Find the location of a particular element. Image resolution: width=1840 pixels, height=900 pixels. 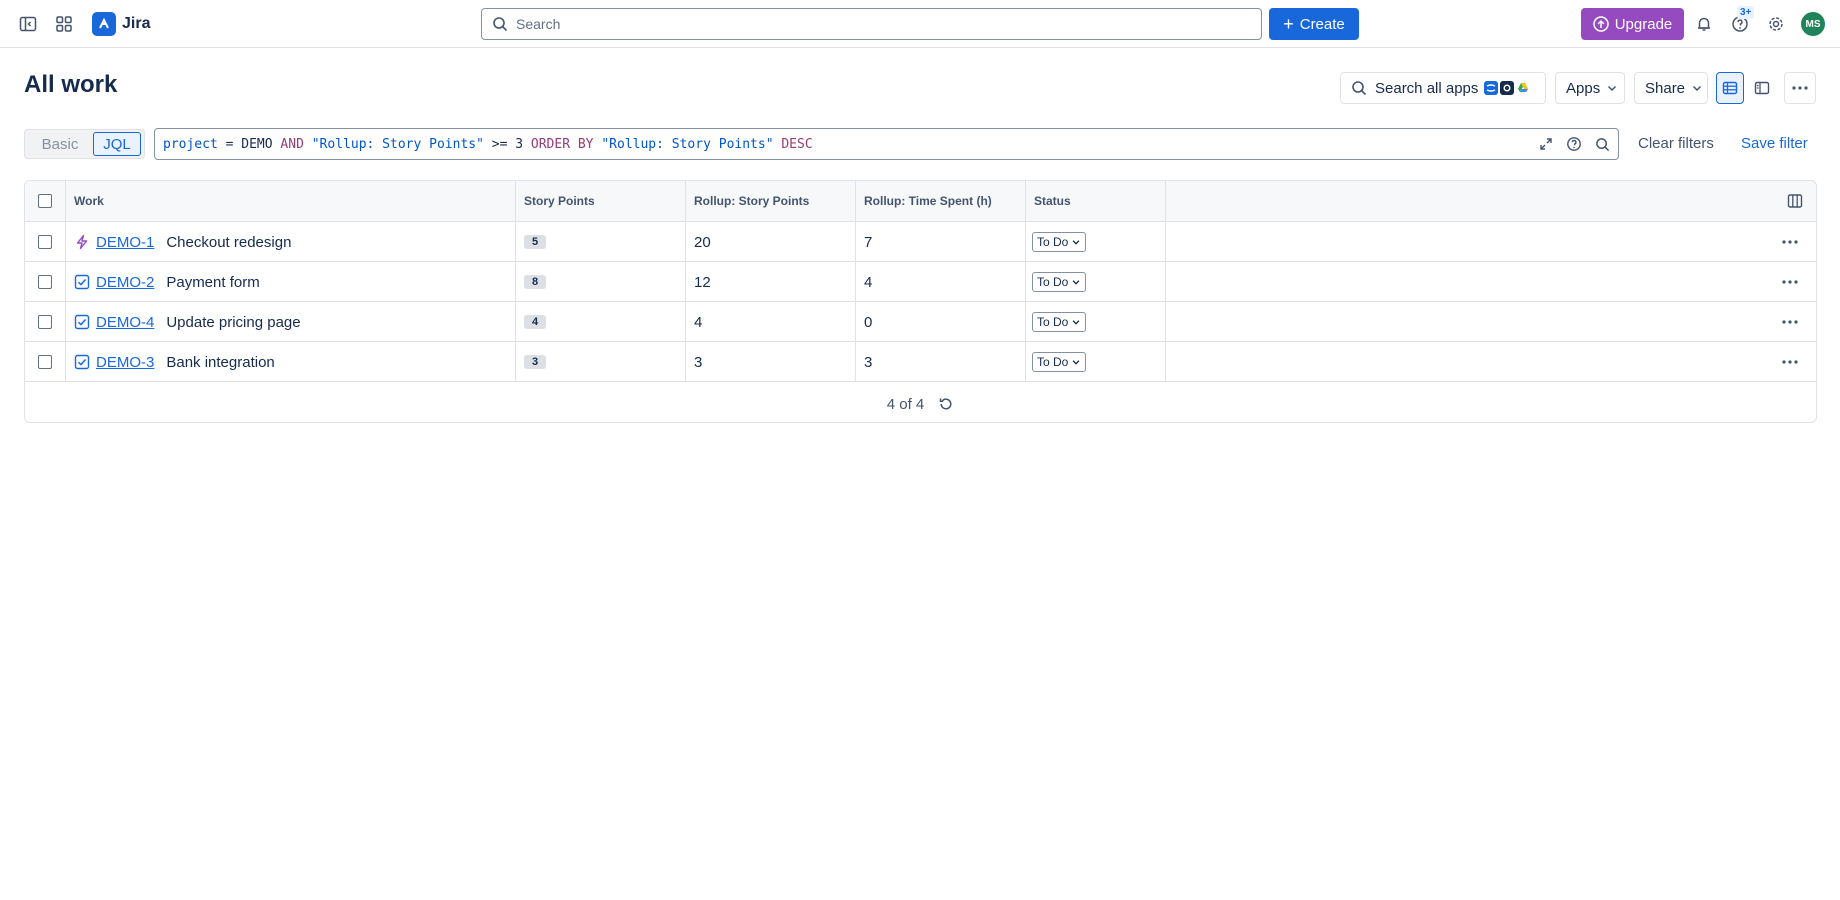

user-avatar: MS is located at coordinates (1813, 24).